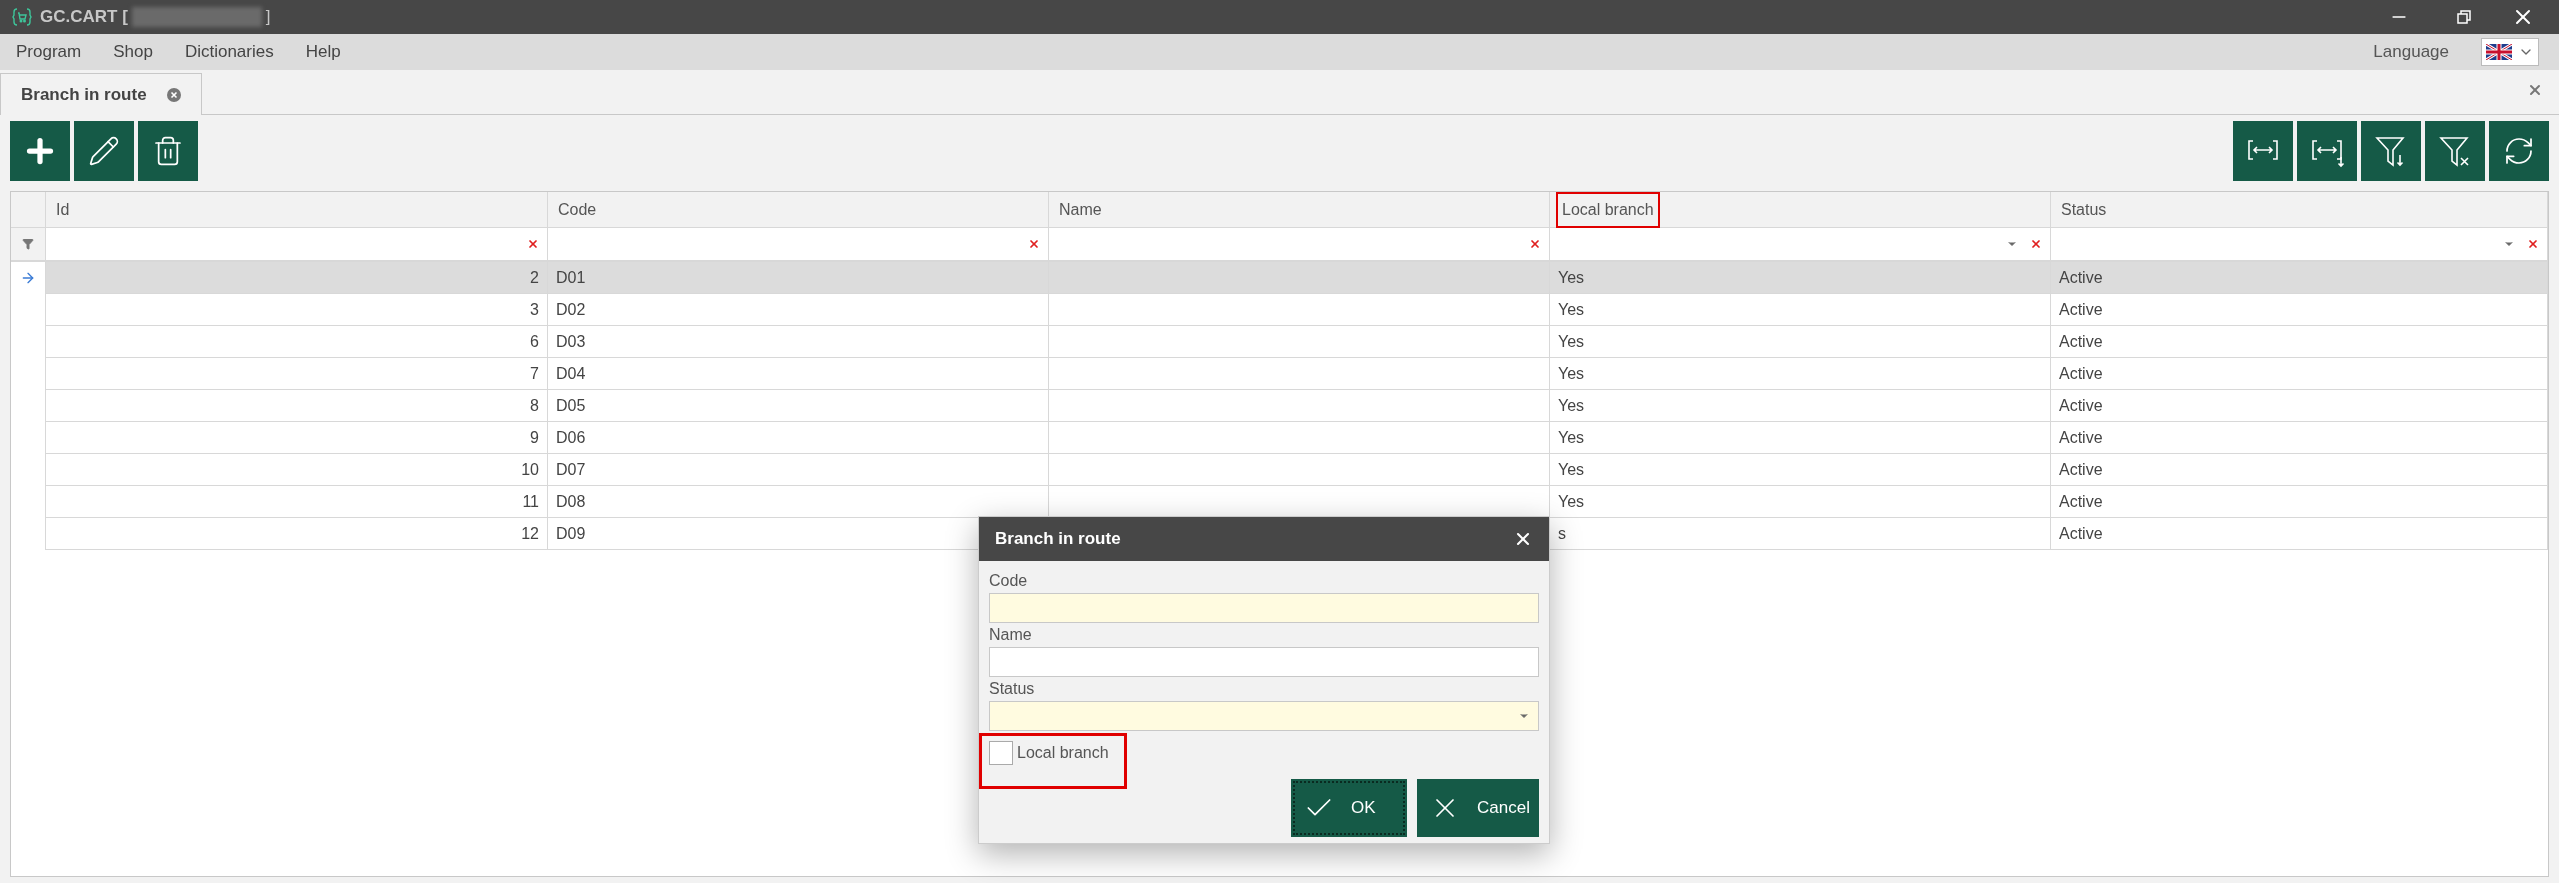 Image resolution: width=2559 pixels, height=883 pixels. Describe the element at coordinates (577, 209) in the screenshot. I see `column-header: Code` at that location.